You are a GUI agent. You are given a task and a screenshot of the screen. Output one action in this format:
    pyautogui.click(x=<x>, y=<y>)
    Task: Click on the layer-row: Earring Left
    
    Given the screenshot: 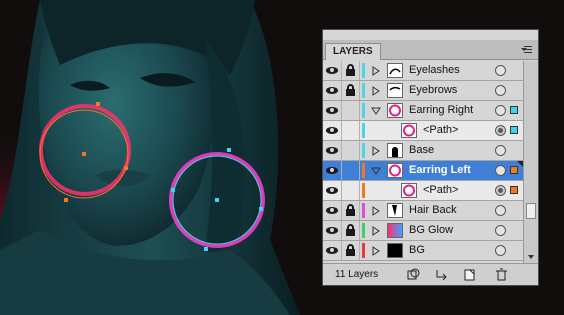 What is the action you would take?
    pyautogui.click(x=423, y=171)
    